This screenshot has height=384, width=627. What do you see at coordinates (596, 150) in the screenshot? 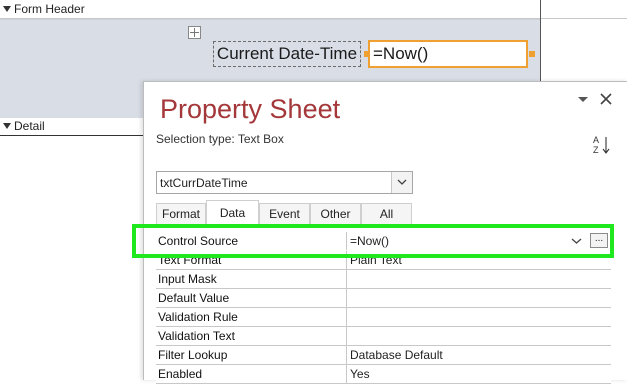
I see `svg-text: Z` at bounding box center [596, 150].